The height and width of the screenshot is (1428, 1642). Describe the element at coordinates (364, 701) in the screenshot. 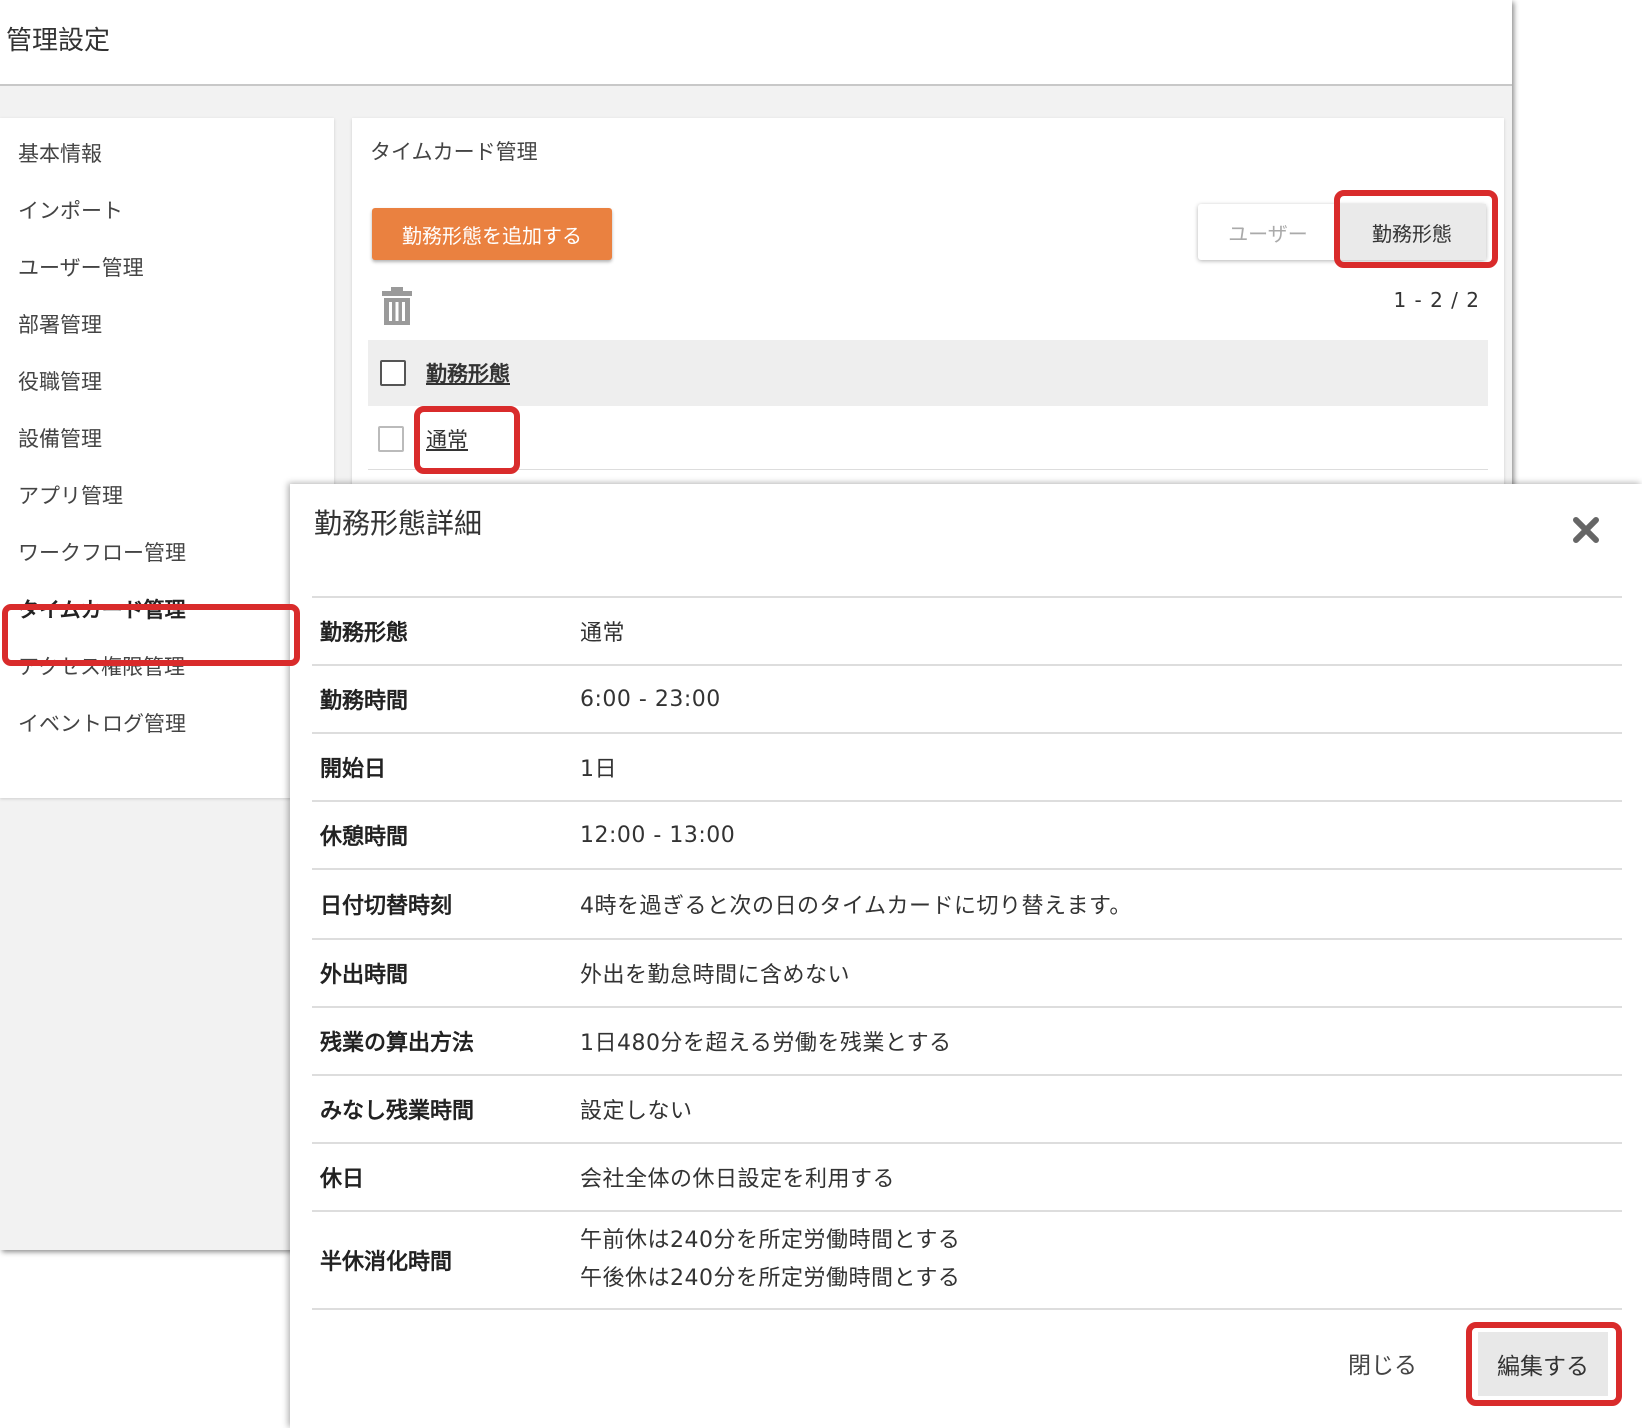

I see `detail-label: 勤務時間` at that location.